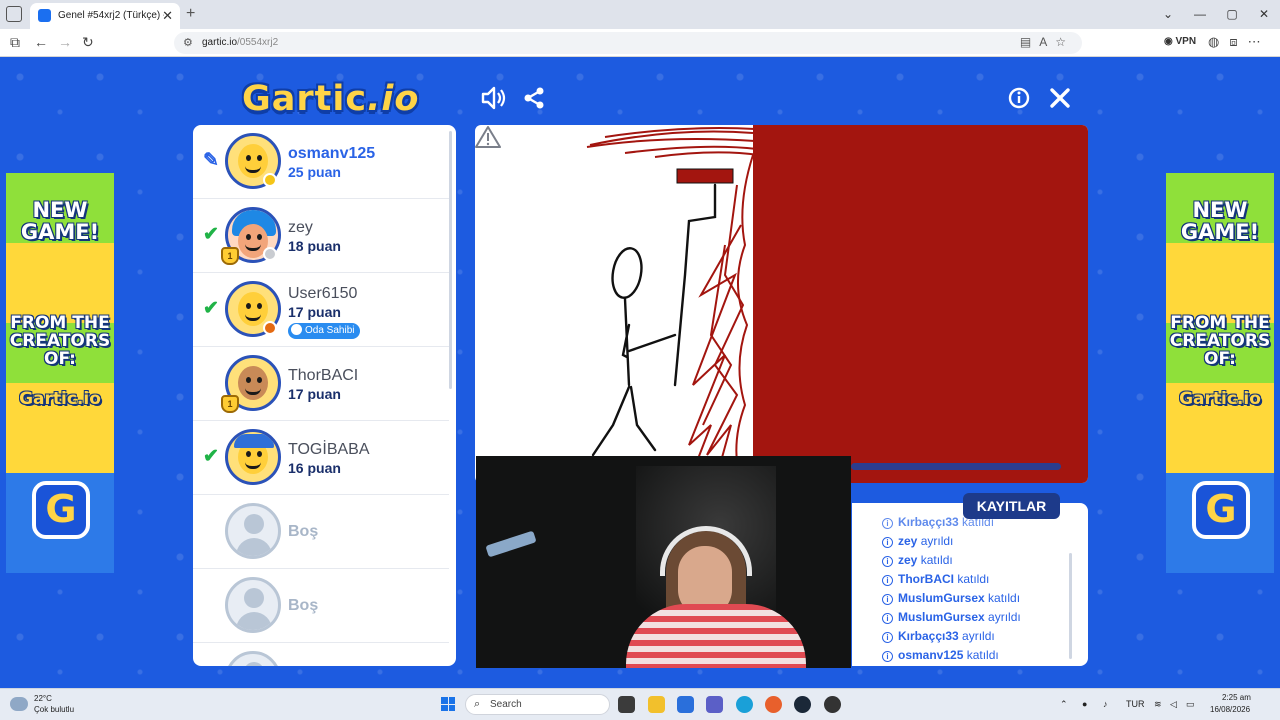  What do you see at coordinates (656, 704) in the screenshot?
I see `file-explorer-icon` at bounding box center [656, 704].